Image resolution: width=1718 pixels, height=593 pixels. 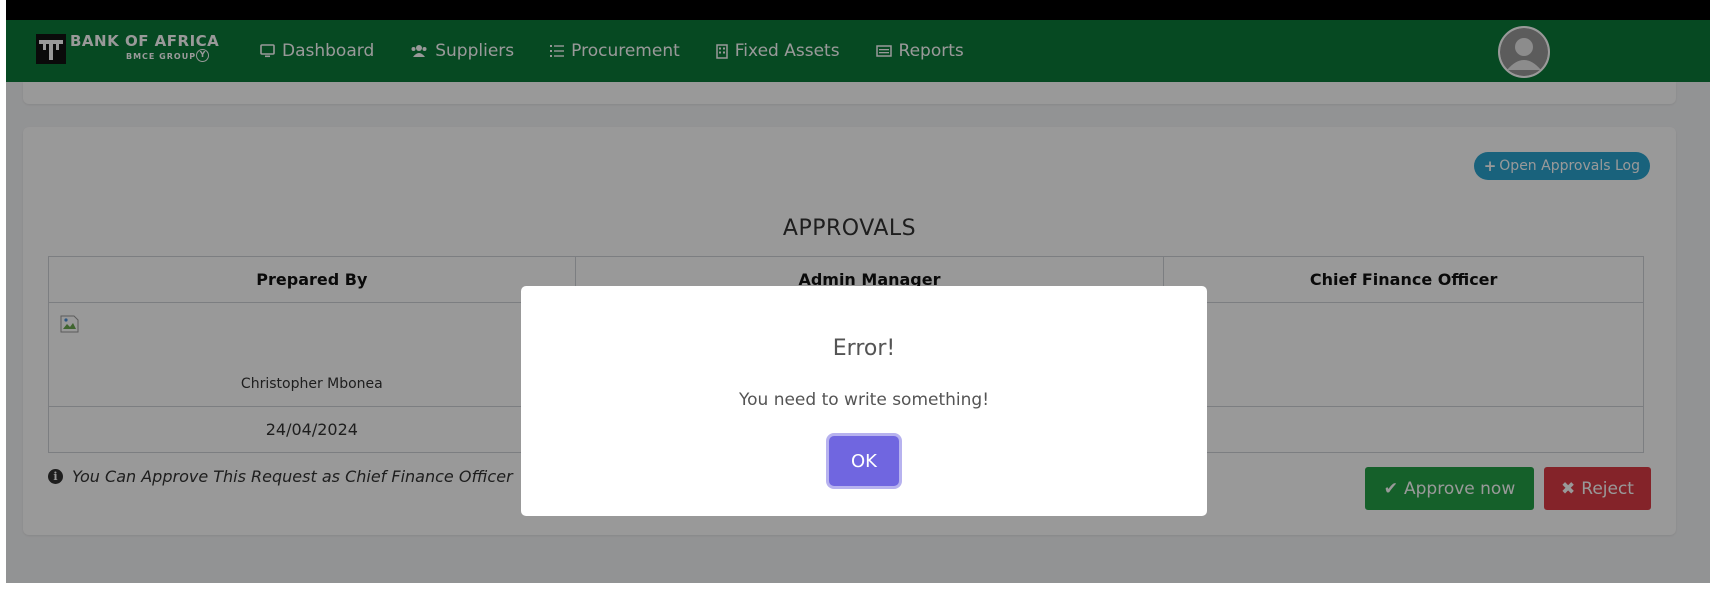 I want to click on ok-button: OK, so click(x=864, y=461).